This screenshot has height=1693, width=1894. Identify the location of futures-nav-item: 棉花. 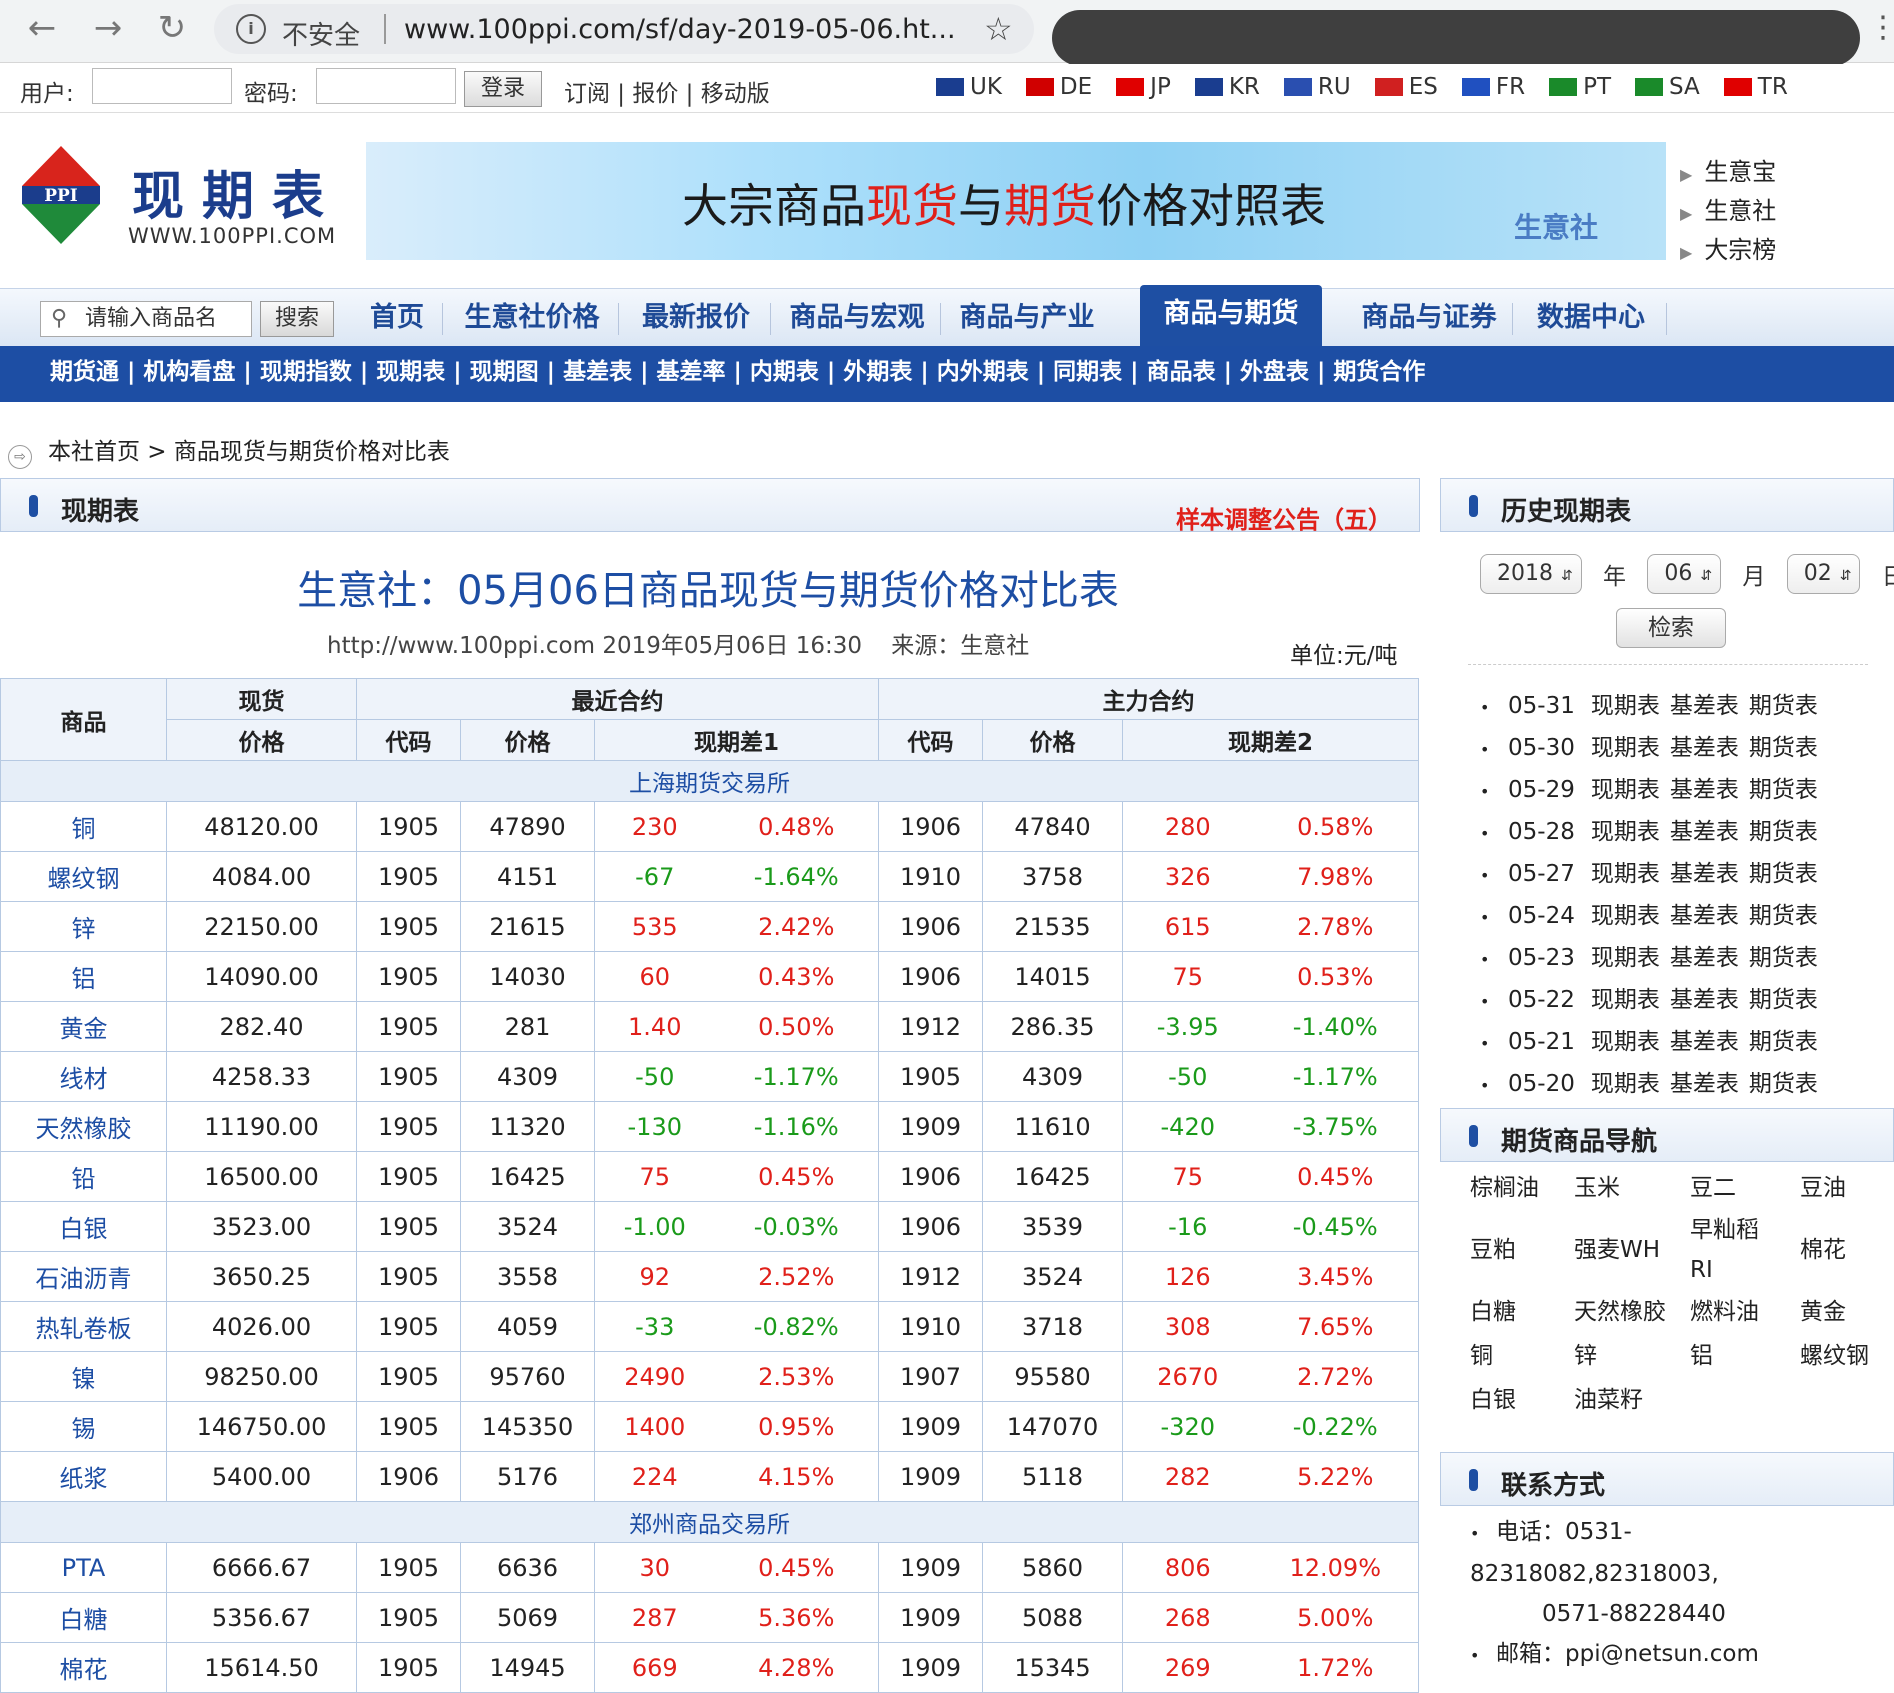
(1847, 1250).